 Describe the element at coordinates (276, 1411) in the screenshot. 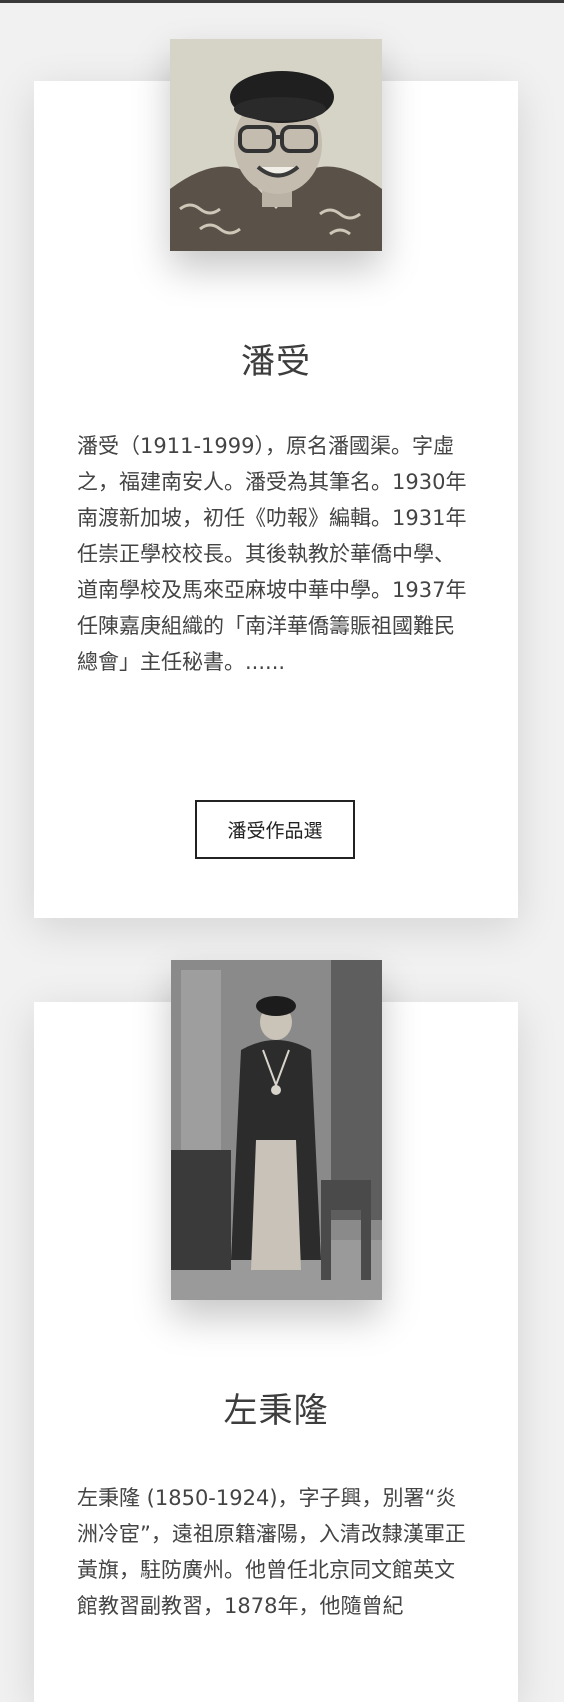

I see `author-name: 左秉隆` at that location.